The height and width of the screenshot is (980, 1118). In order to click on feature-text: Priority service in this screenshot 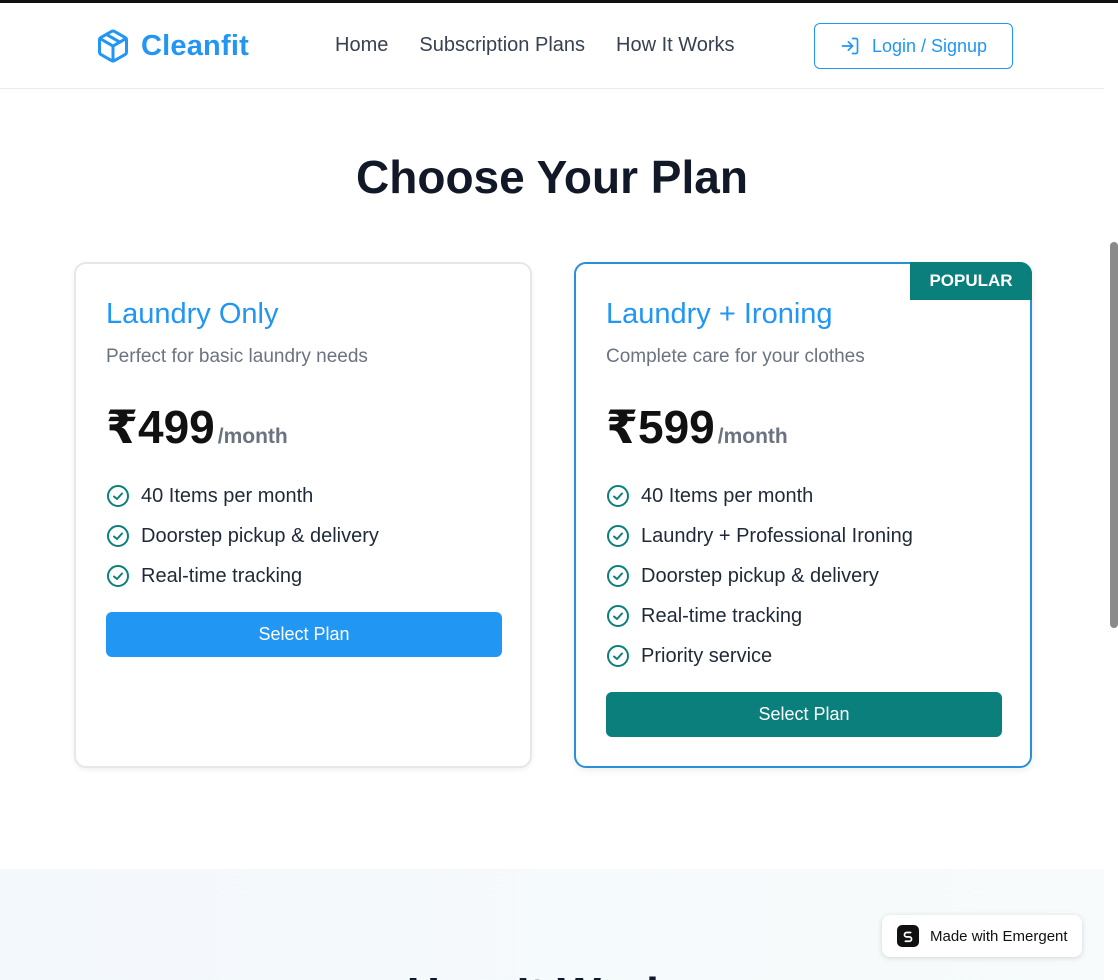, I will do `click(707, 655)`.